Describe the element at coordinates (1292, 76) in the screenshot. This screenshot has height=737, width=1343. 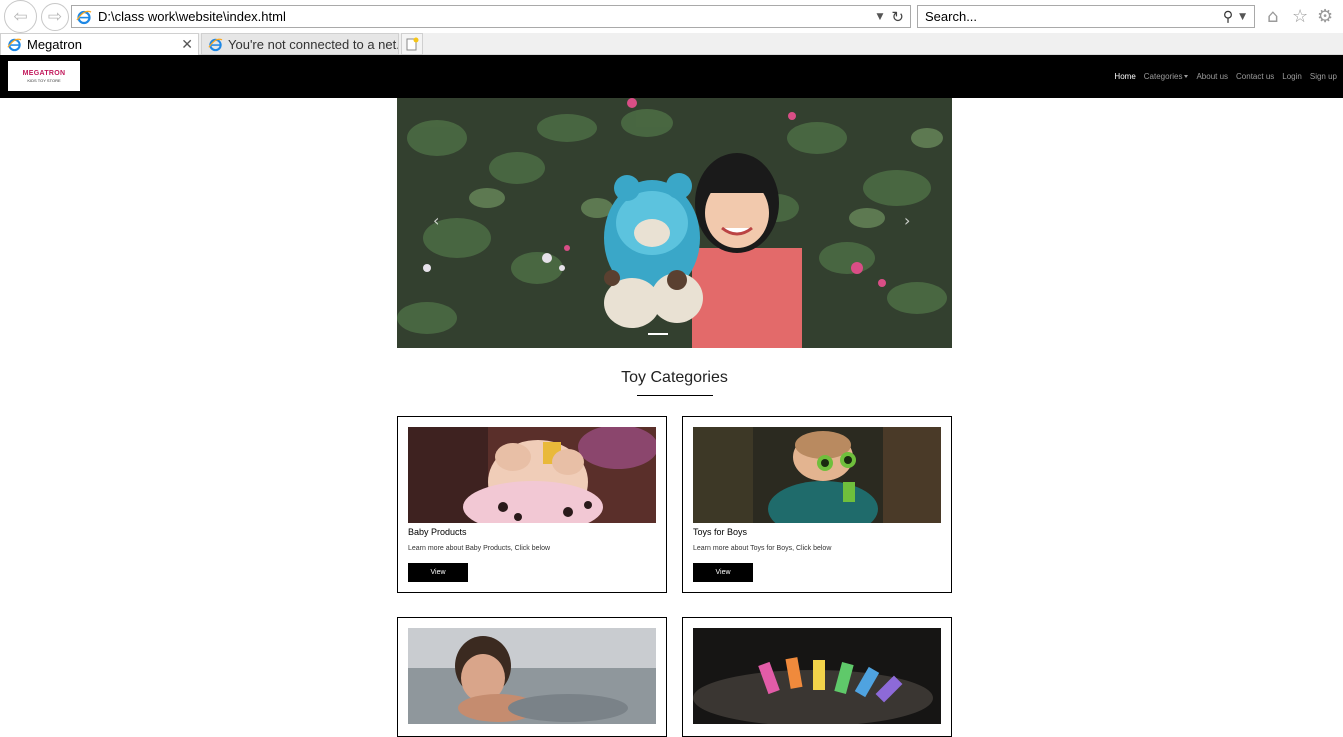
I see `nav-login: Login` at that location.